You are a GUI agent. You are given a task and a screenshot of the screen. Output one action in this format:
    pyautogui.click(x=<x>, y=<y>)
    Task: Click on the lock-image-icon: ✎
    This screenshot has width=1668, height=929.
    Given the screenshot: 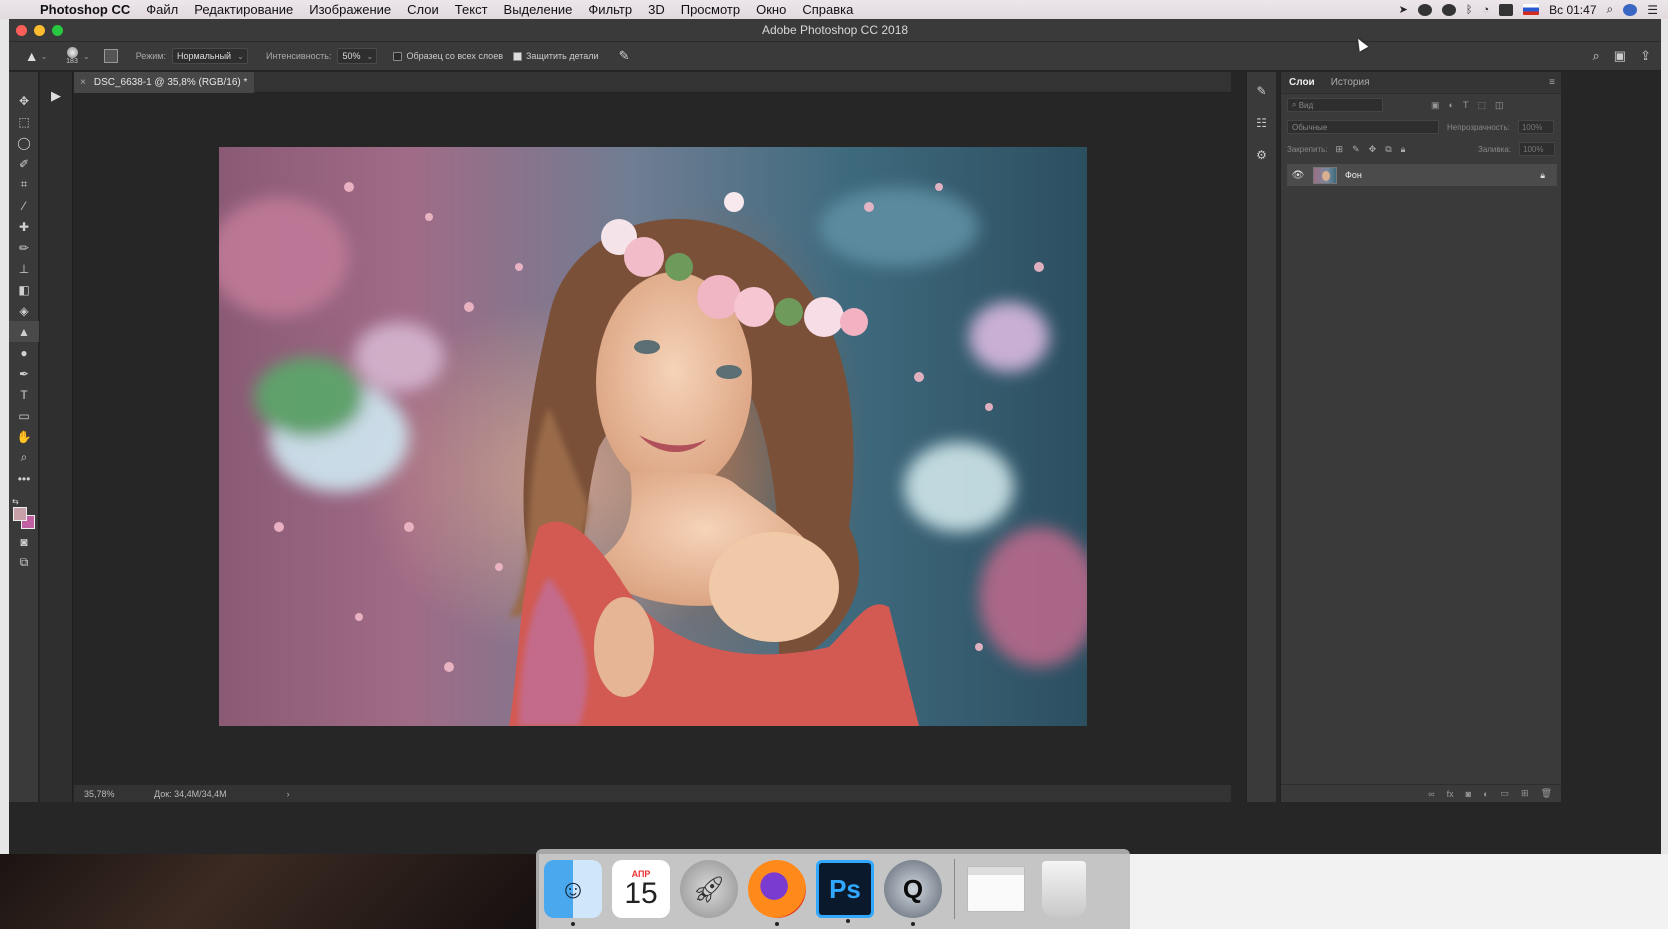 What is the action you would take?
    pyautogui.click(x=1356, y=149)
    